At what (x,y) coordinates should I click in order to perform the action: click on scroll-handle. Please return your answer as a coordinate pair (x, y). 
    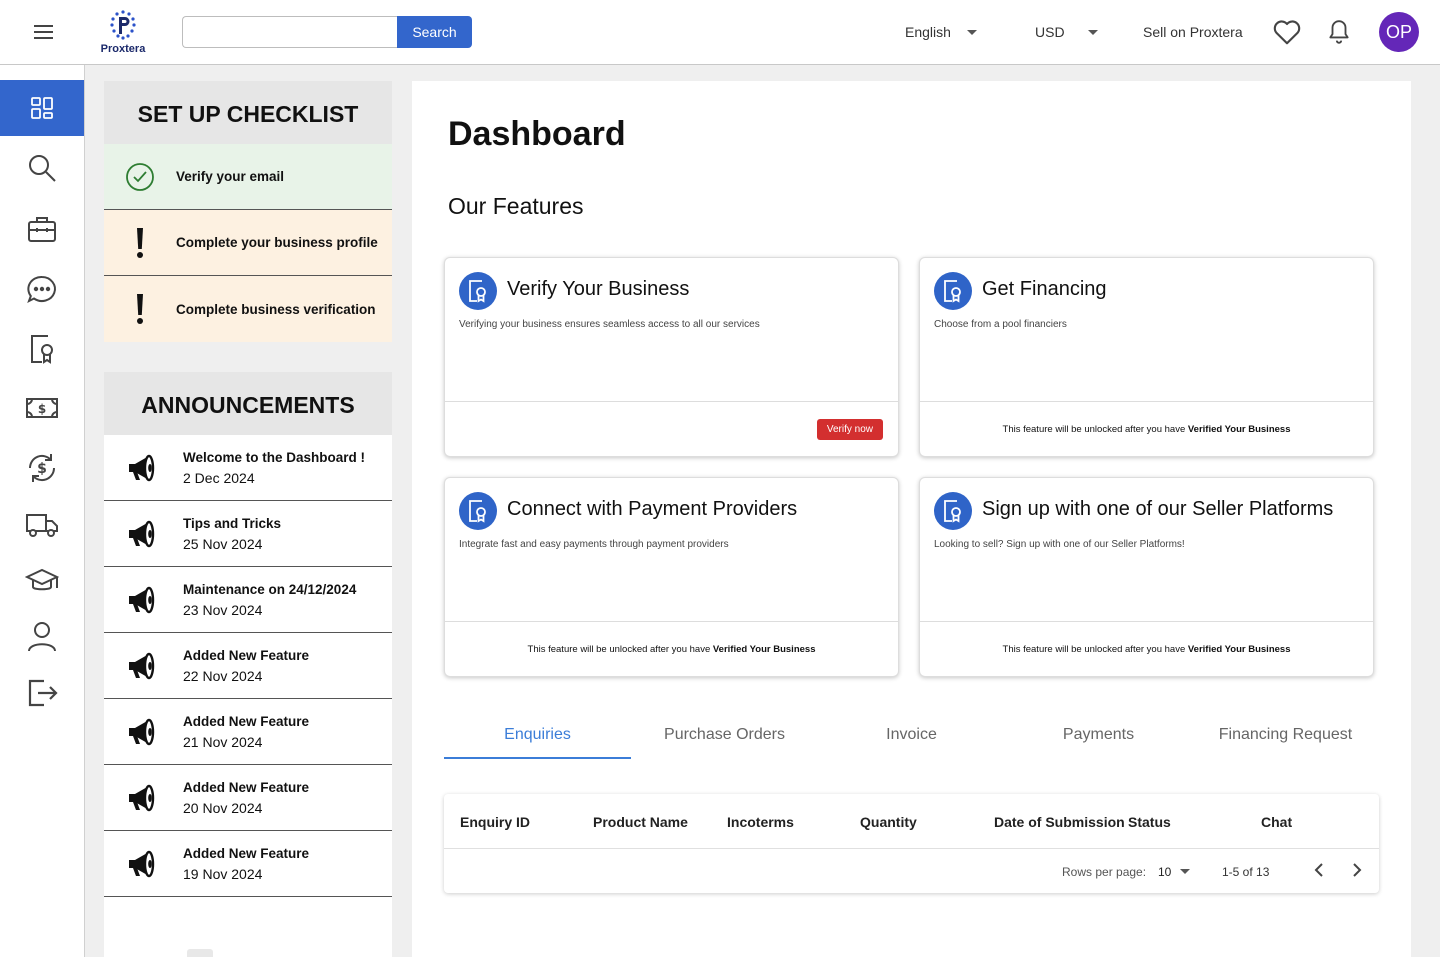
    Looking at the image, I should click on (200, 953).